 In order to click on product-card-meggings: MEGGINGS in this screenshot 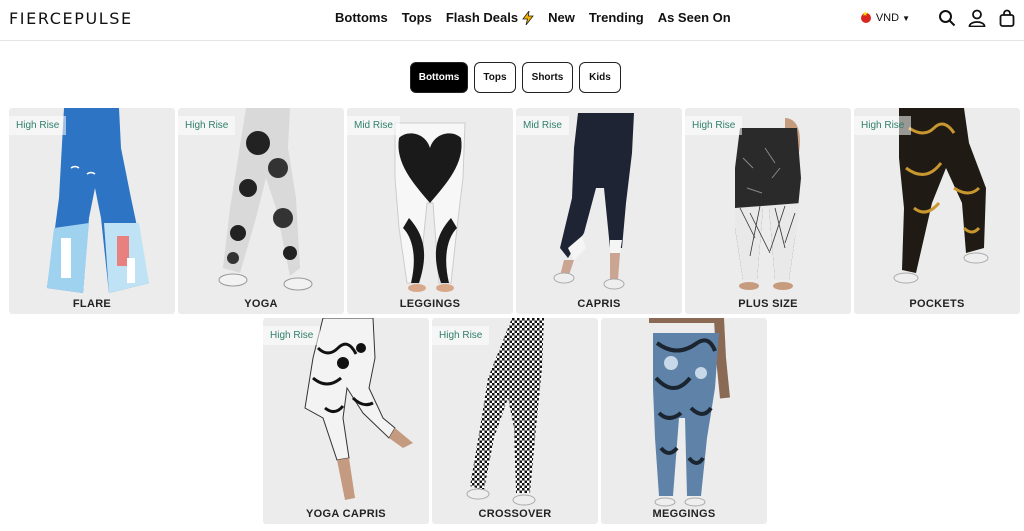, I will do `click(684, 421)`.